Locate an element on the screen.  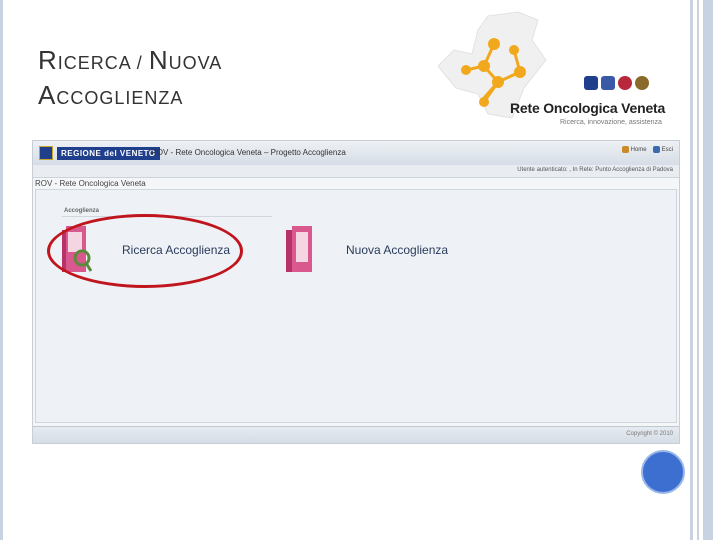
region-label: REGIONE del VENETO is located at coordinates (108, 153).